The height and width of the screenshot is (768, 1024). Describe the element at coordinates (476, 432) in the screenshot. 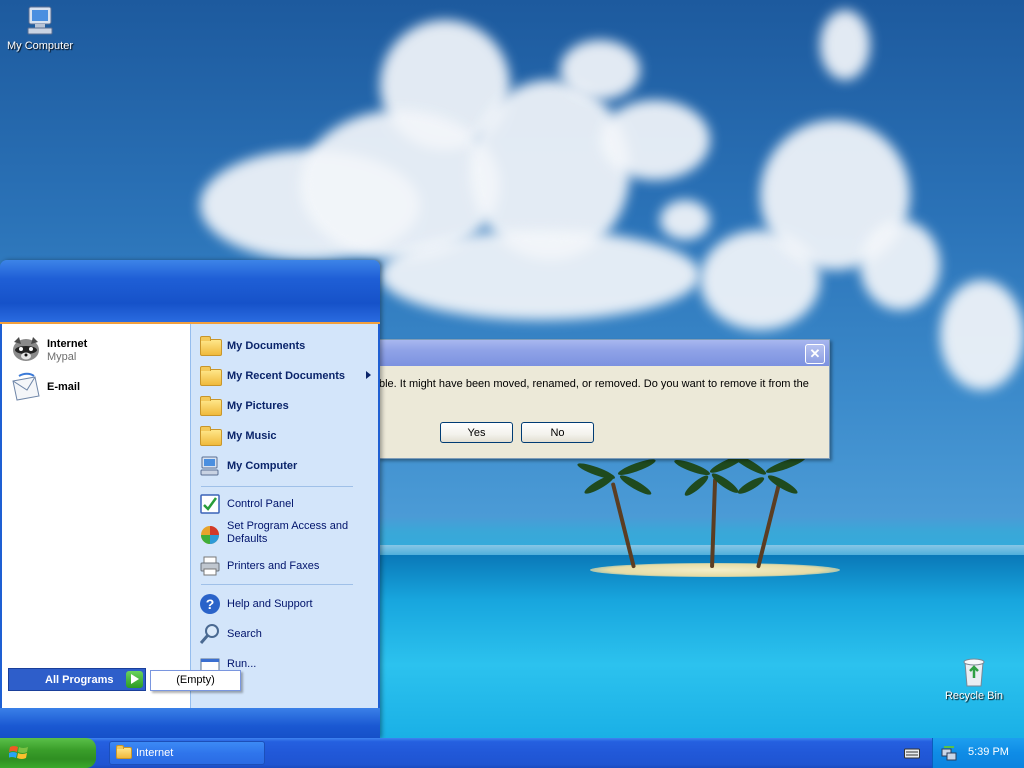

I see `yes-button: Yes` at that location.